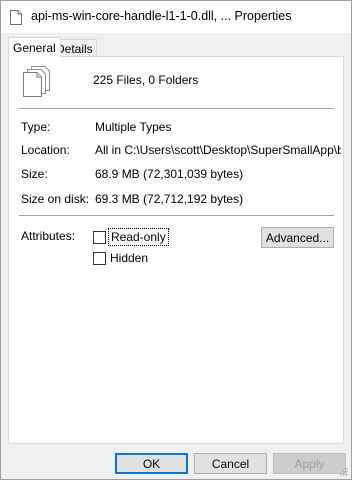  Describe the element at coordinates (45, 150) in the screenshot. I see `location-label: Location:` at that location.